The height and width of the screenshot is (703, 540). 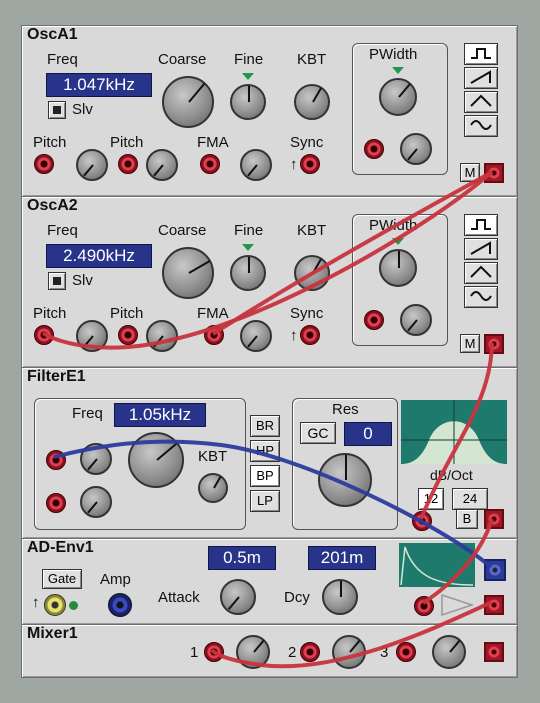 What do you see at coordinates (99, 256) in the screenshot?
I see `freq-display: 2.490kHz` at bounding box center [99, 256].